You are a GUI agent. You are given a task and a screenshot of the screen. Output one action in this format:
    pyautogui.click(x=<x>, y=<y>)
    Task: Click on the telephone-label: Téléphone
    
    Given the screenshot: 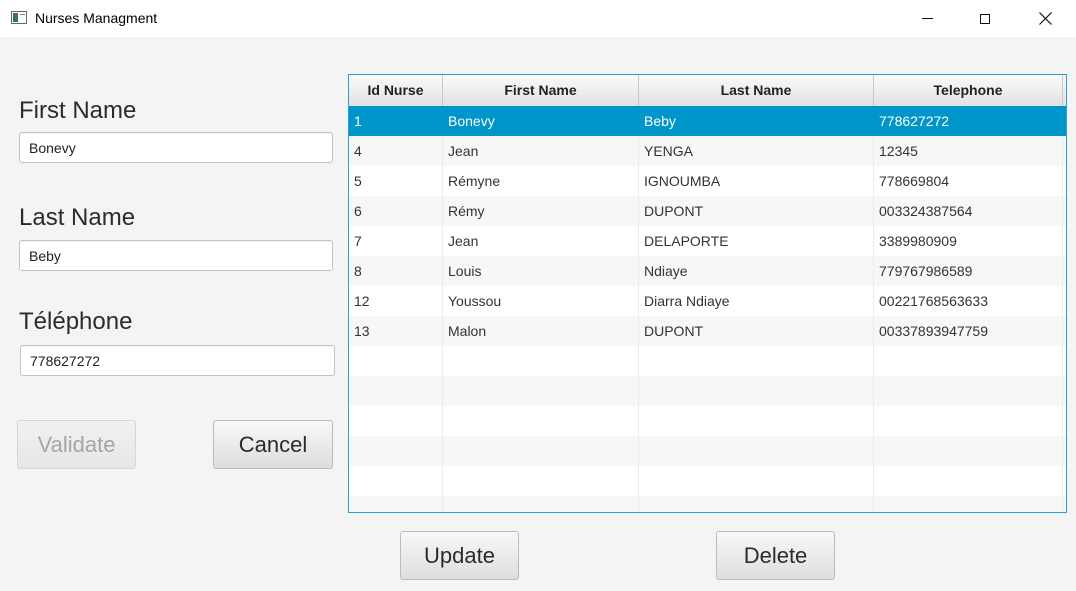 What is the action you would take?
    pyautogui.click(x=76, y=321)
    